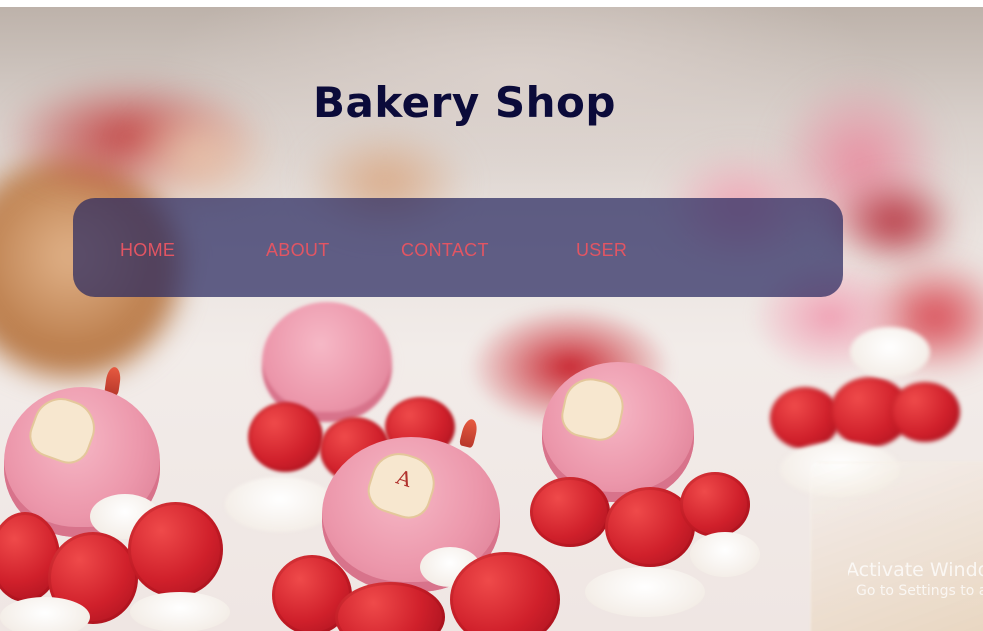 The height and width of the screenshot is (631, 983). Describe the element at coordinates (445, 250) in the screenshot. I see `nav-link-contact: CONTACT` at that location.